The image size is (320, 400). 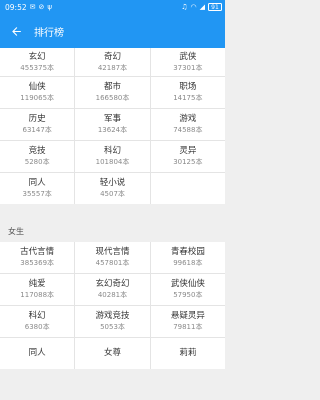 What do you see at coordinates (112, 295) in the screenshot?
I see `category-count: 40281本` at bounding box center [112, 295].